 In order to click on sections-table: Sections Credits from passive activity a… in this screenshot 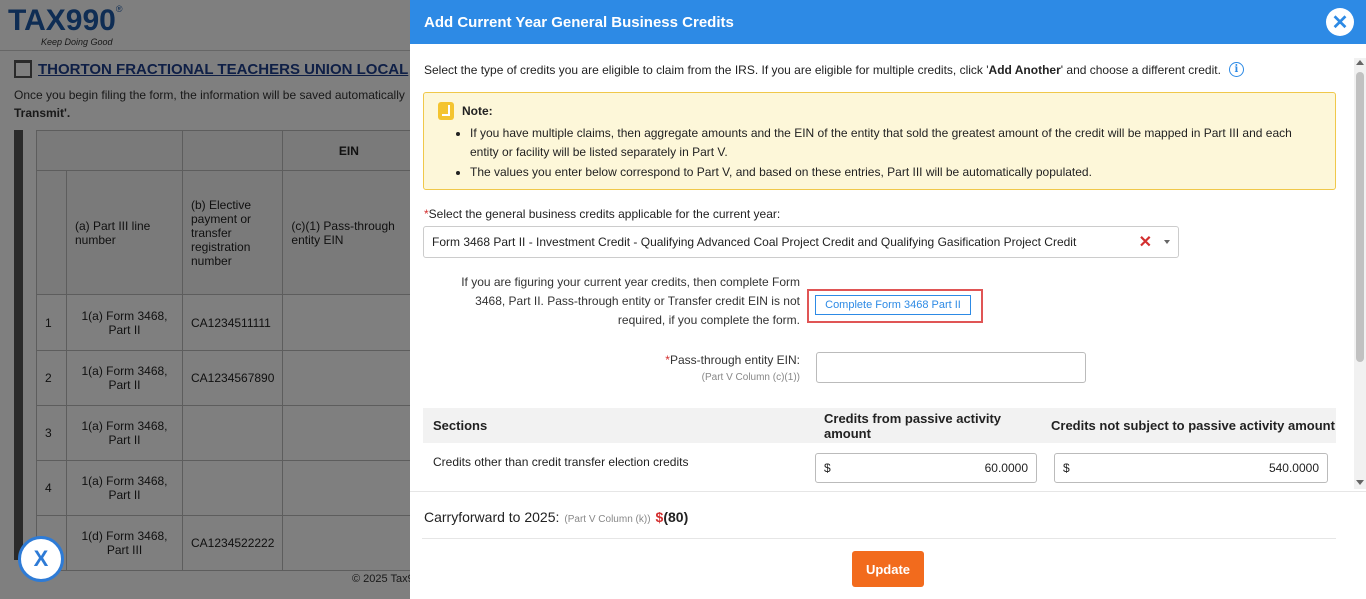, I will do `click(879, 445)`.